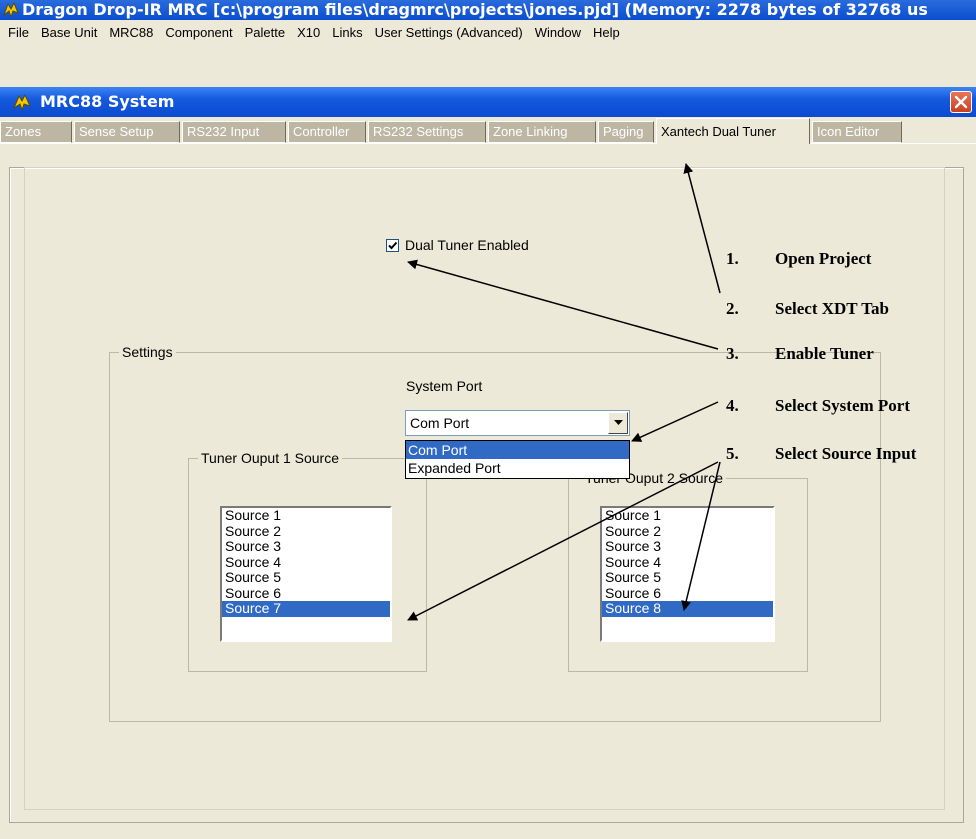  Describe the element at coordinates (675, 421) in the screenshot. I see `arrow-to-port` at that location.